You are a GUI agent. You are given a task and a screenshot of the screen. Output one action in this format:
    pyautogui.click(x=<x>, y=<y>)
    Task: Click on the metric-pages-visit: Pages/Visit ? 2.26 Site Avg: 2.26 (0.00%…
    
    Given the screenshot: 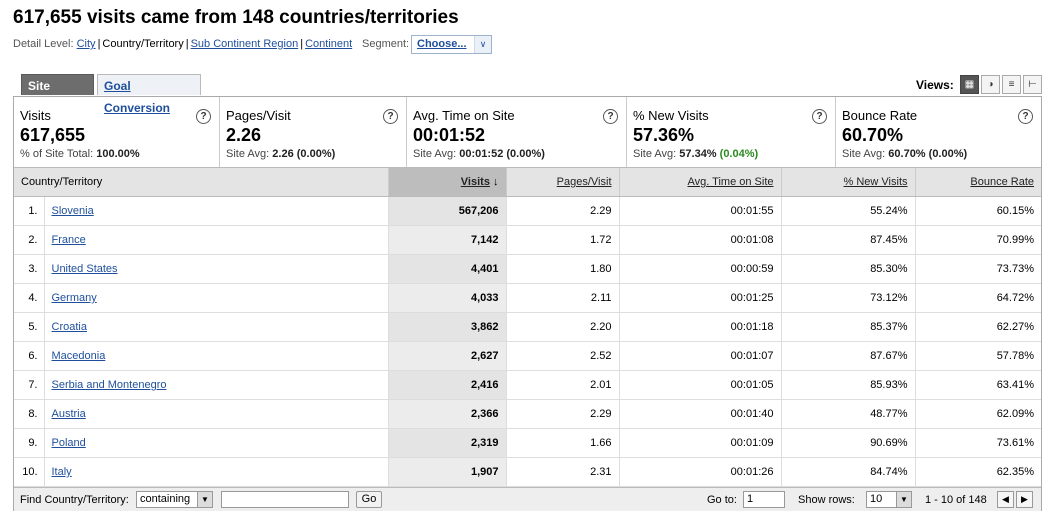 What is the action you would take?
    pyautogui.click(x=313, y=132)
    